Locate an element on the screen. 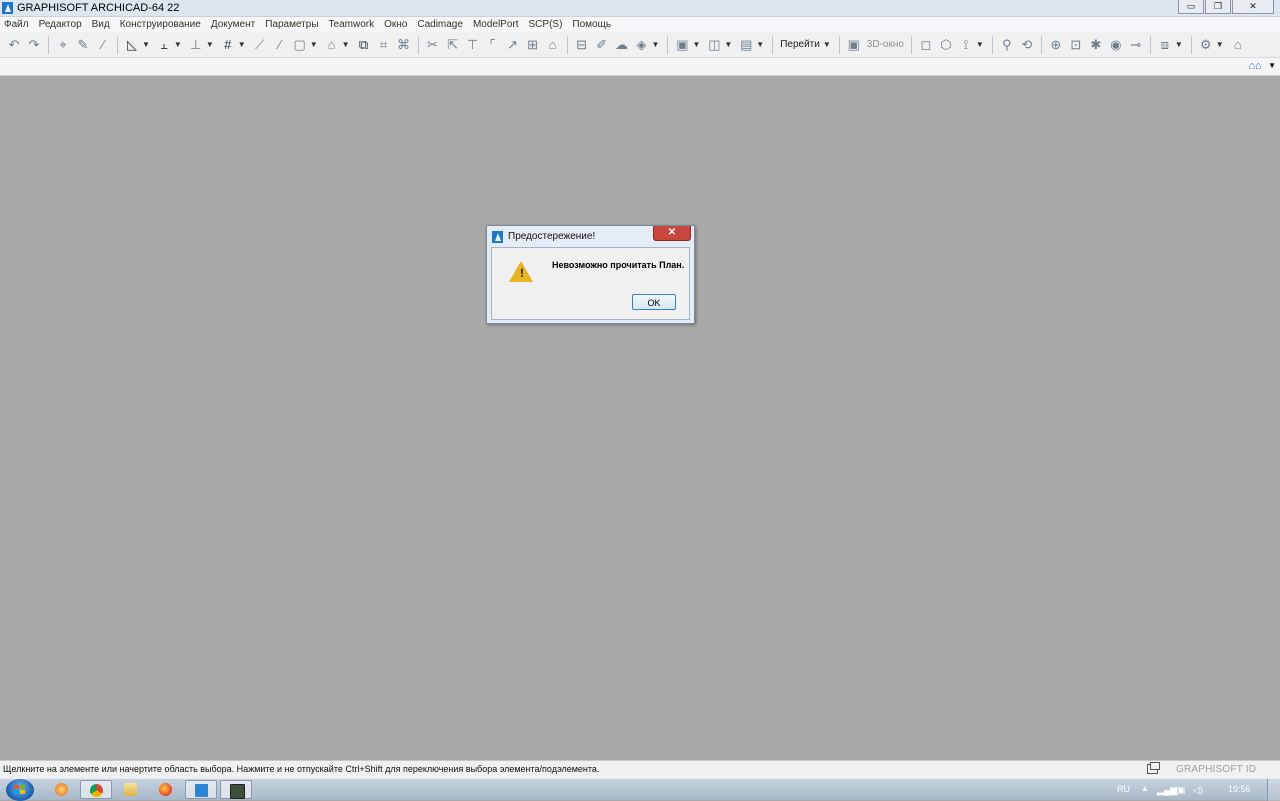 This screenshot has height=801, width=1280. goto-button: Перейти is located at coordinates (800, 44).